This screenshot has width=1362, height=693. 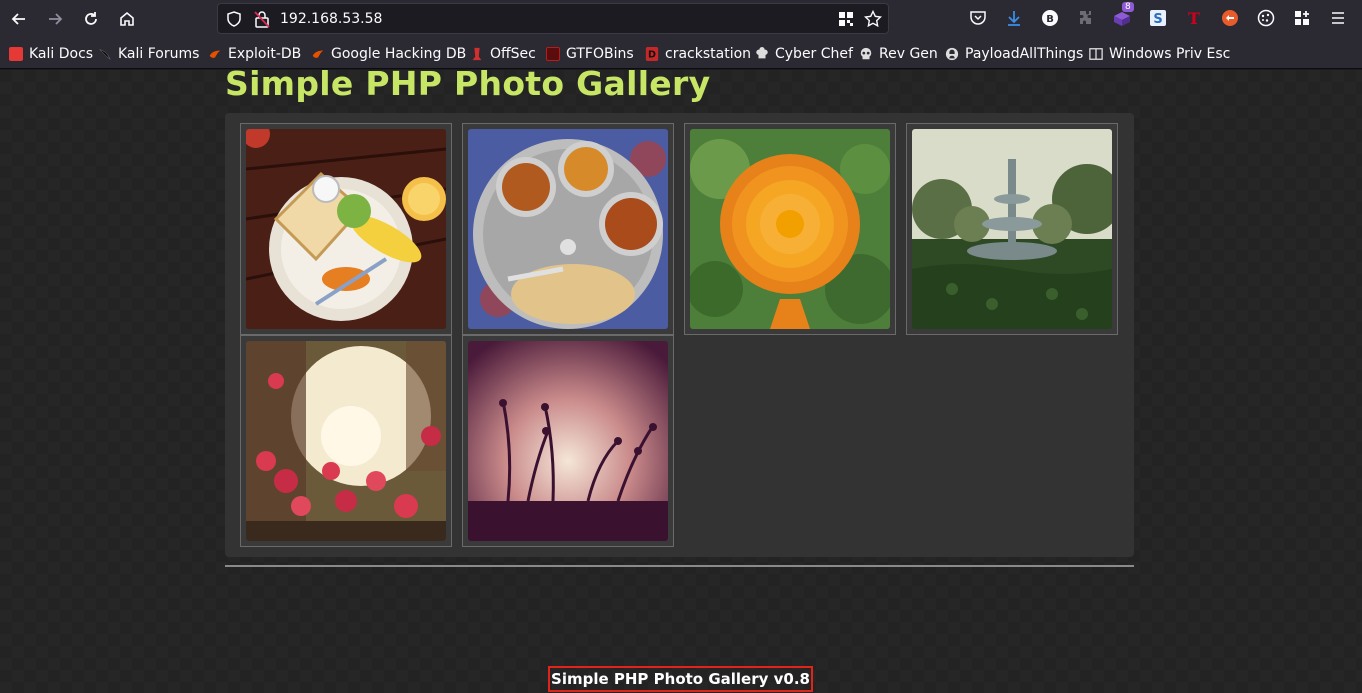 I want to click on svg-text: S, so click(x=1157, y=19).